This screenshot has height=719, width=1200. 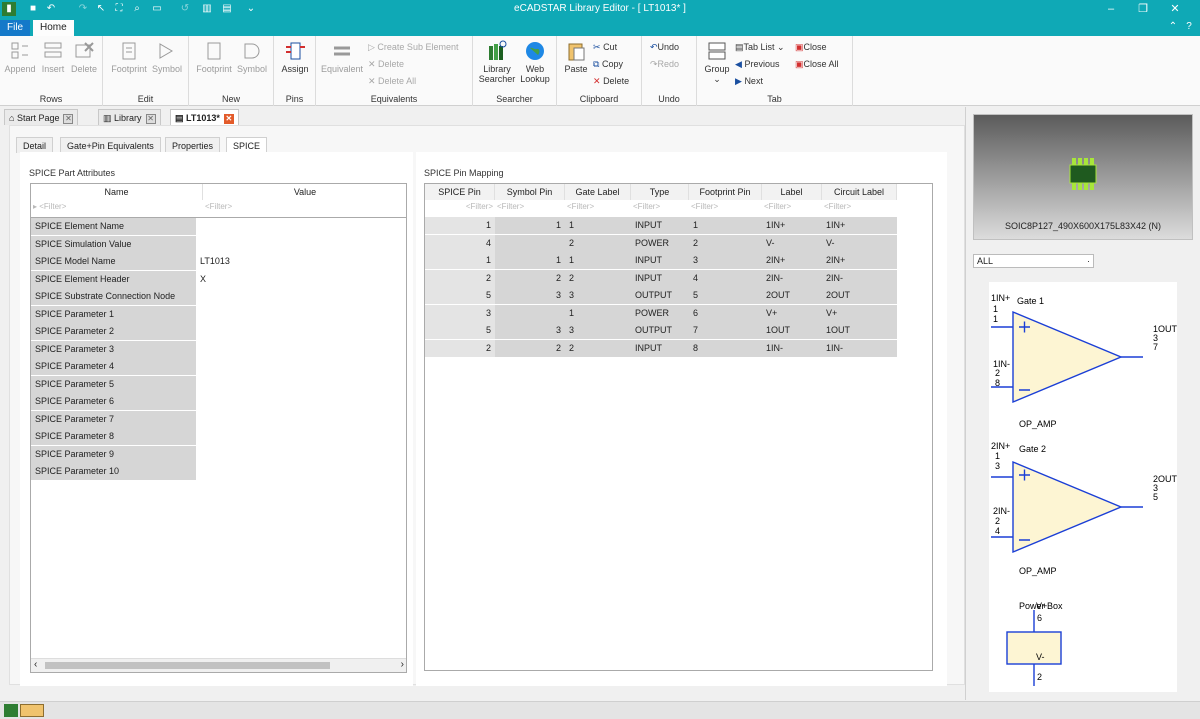 What do you see at coordinates (113, 226) in the screenshot?
I see `attribute-name-cell: SPICE Element Name` at bounding box center [113, 226].